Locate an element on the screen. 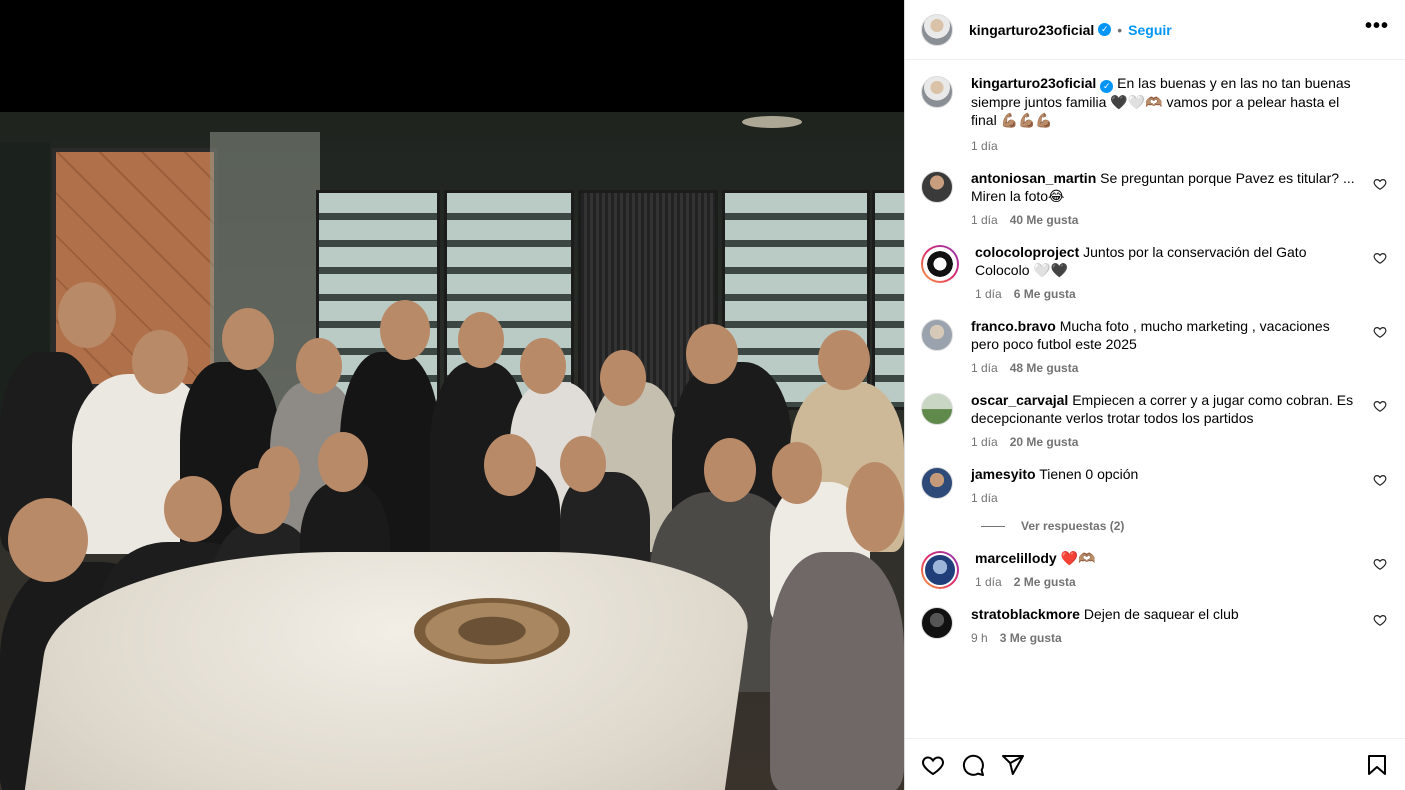  author-avatar is located at coordinates (937, 29).